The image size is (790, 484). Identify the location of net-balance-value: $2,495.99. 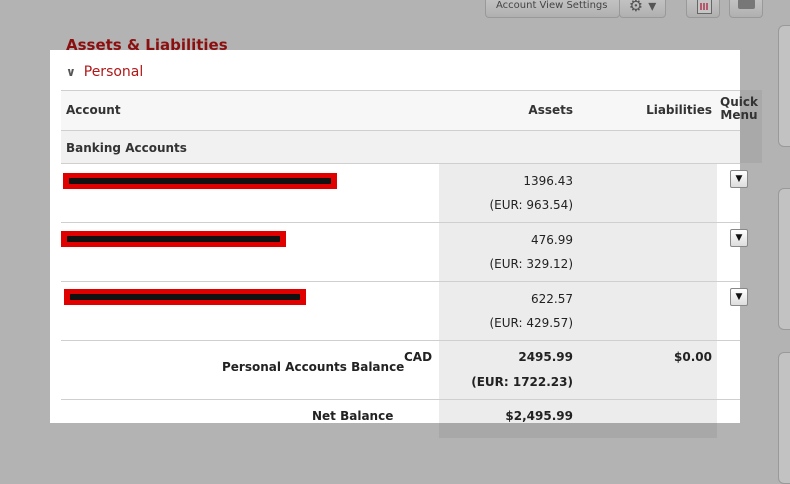
(539, 416).